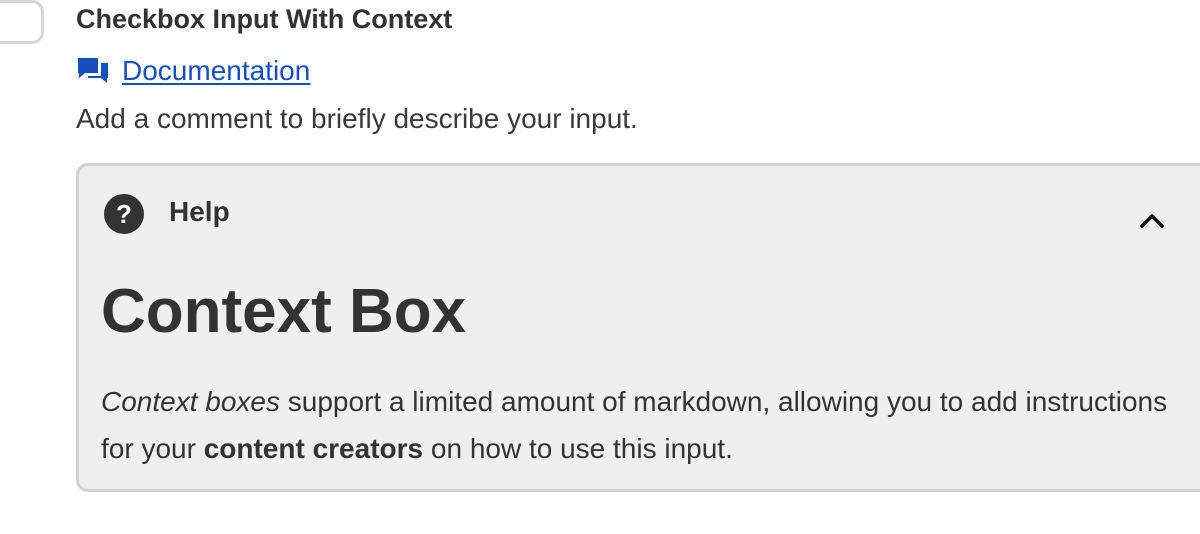 The image size is (1200, 534). I want to click on chevron-up-icon, so click(1152, 221).